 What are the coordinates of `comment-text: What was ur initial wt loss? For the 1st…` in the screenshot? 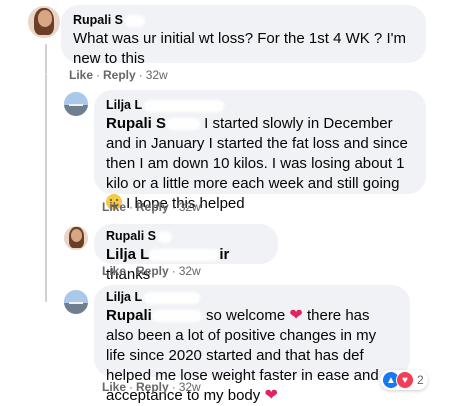 It's located at (239, 48).